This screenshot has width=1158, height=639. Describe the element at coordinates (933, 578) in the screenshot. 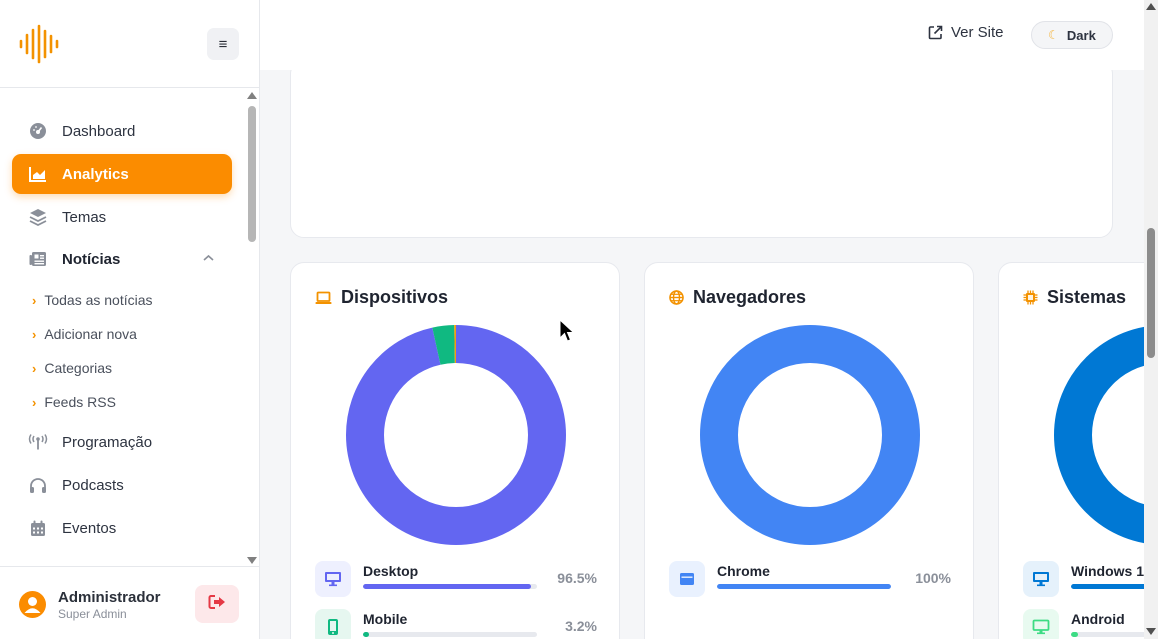

I see `legend-value: 100%` at that location.